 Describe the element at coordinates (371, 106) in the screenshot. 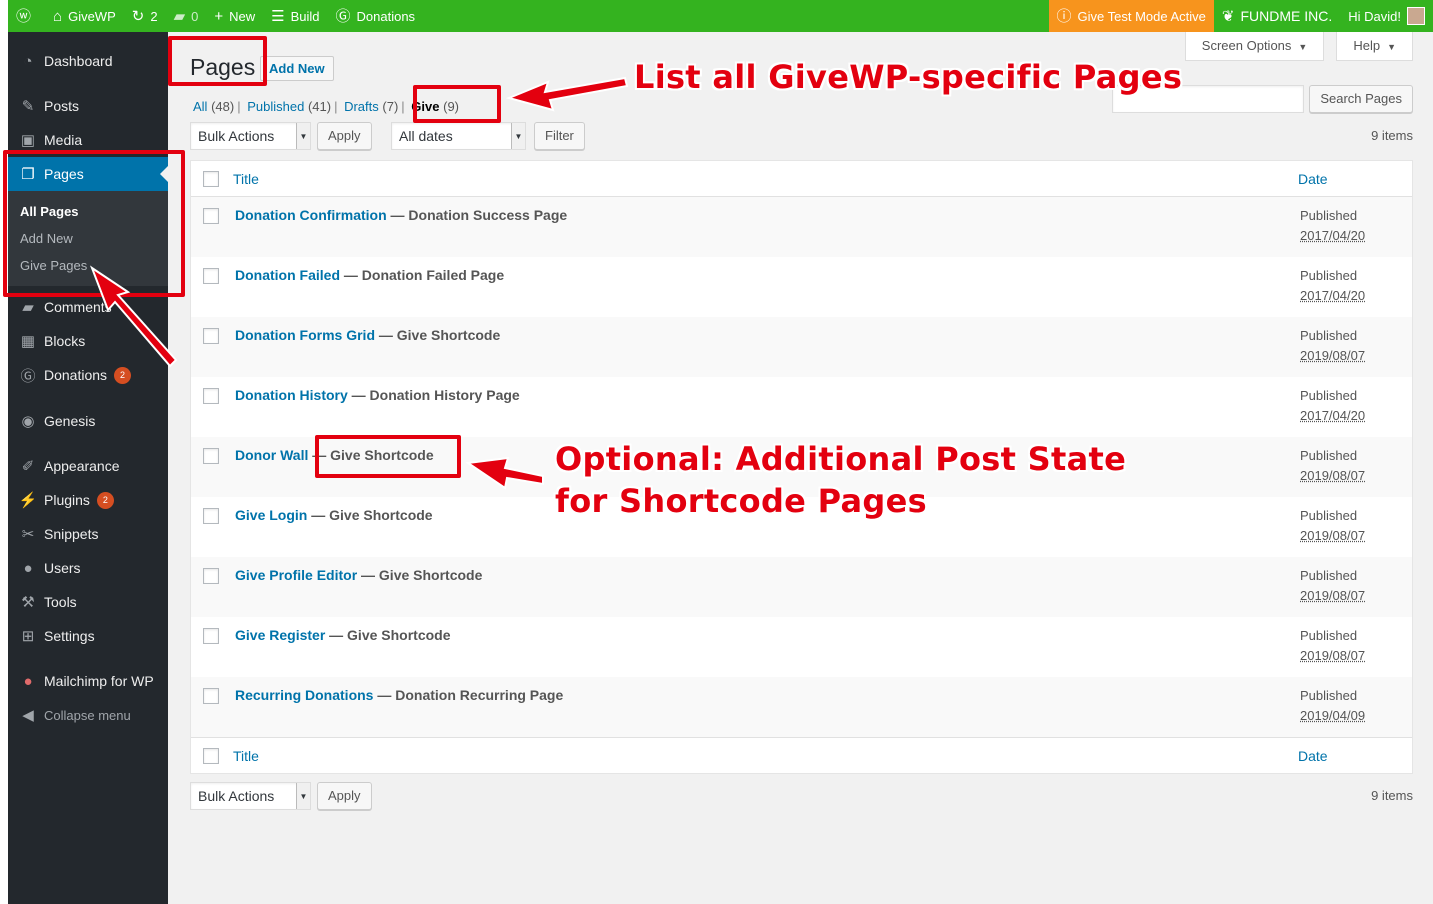

I see `view-drafts-link: Drafts (7)` at that location.